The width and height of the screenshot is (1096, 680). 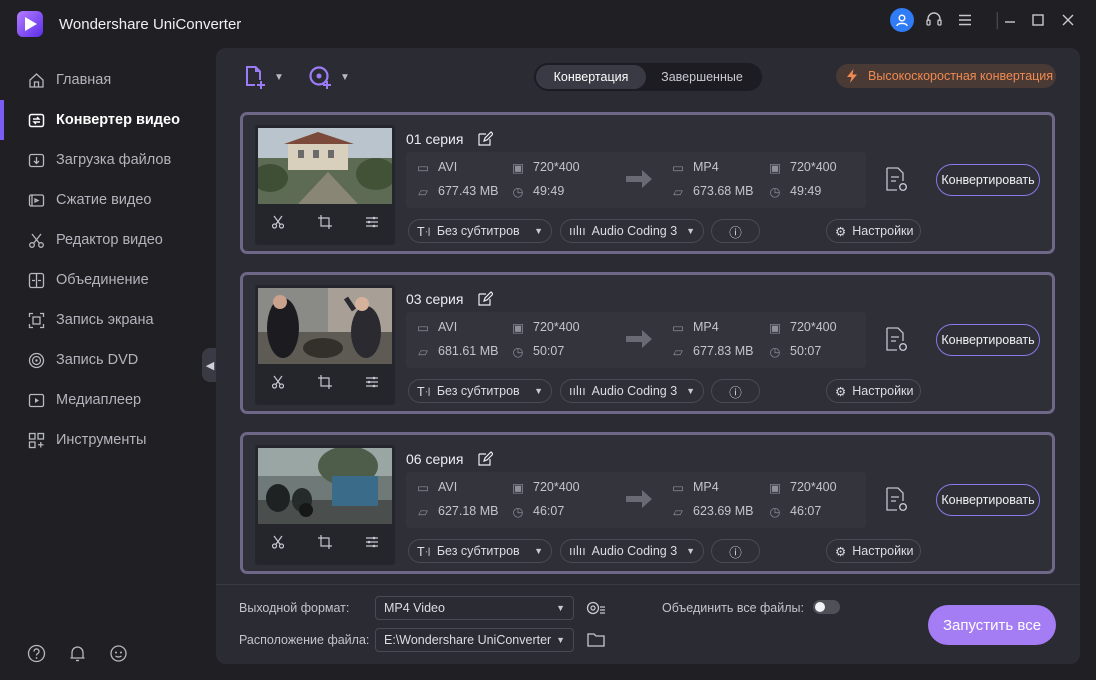 I want to click on thumbnail-toolbar, so click(x=325, y=542).